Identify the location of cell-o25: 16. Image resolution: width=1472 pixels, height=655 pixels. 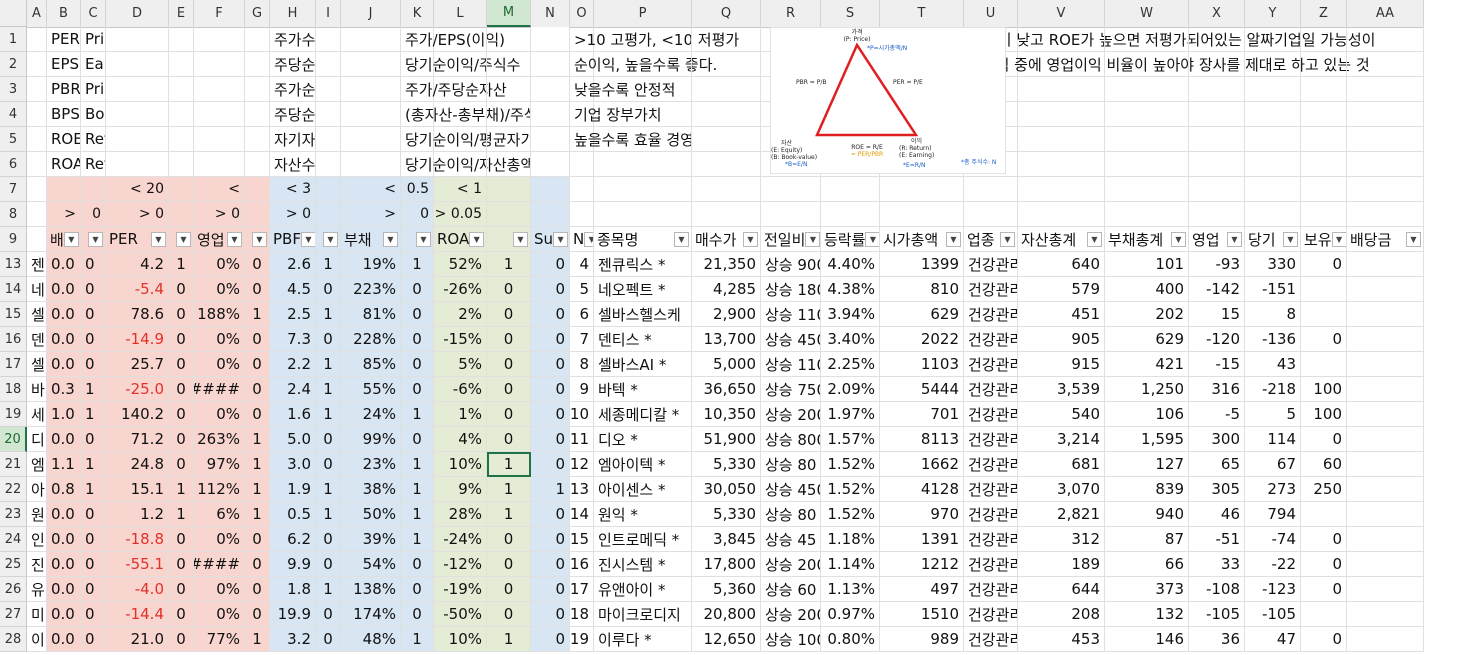
(582, 564).